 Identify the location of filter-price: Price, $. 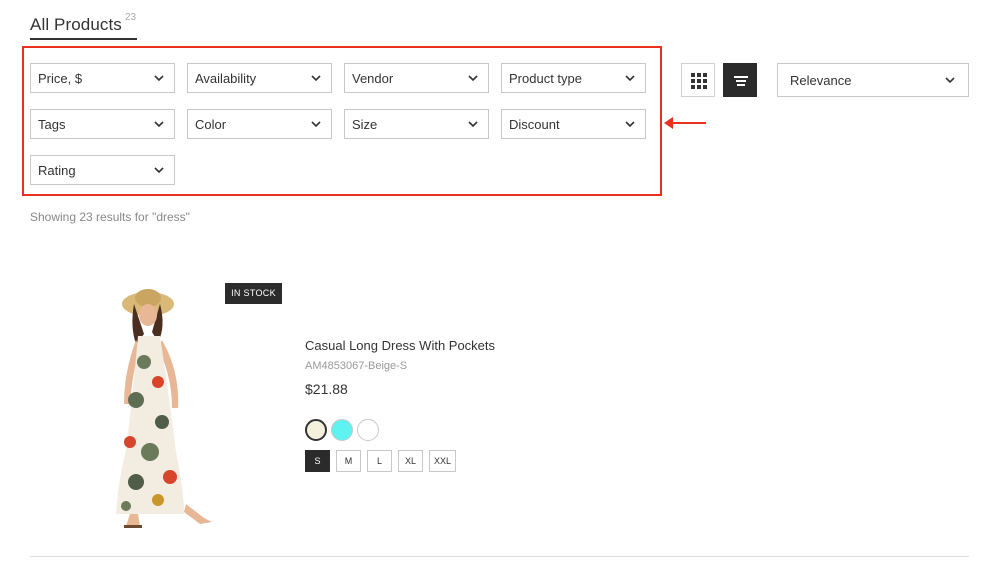
(102, 78).